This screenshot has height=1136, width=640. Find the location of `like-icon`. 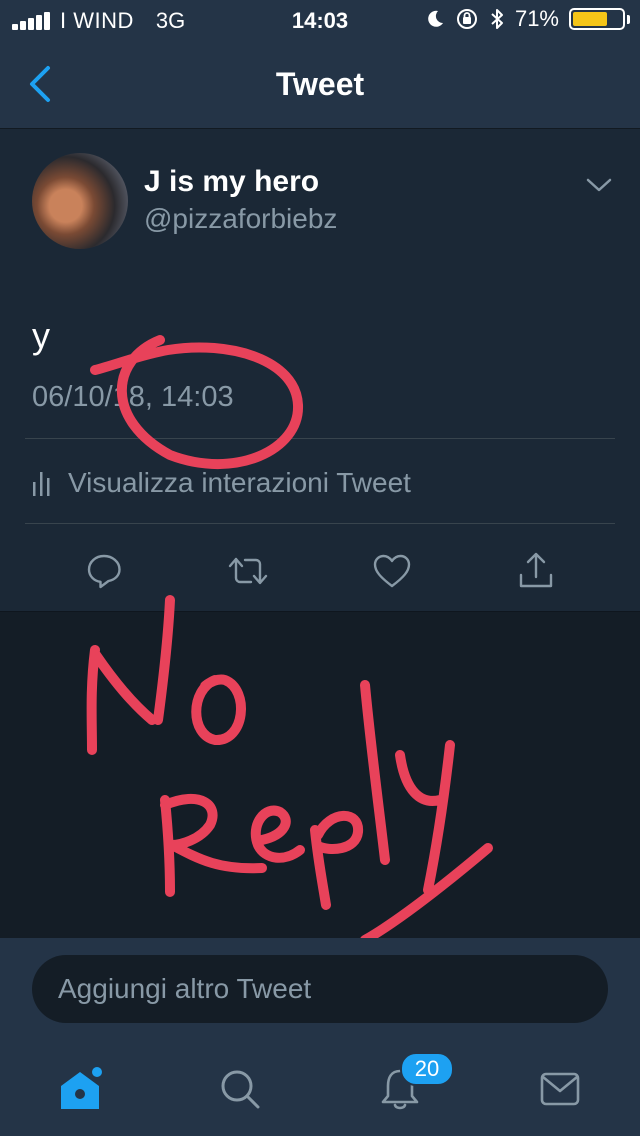

like-icon is located at coordinates (392, 571).